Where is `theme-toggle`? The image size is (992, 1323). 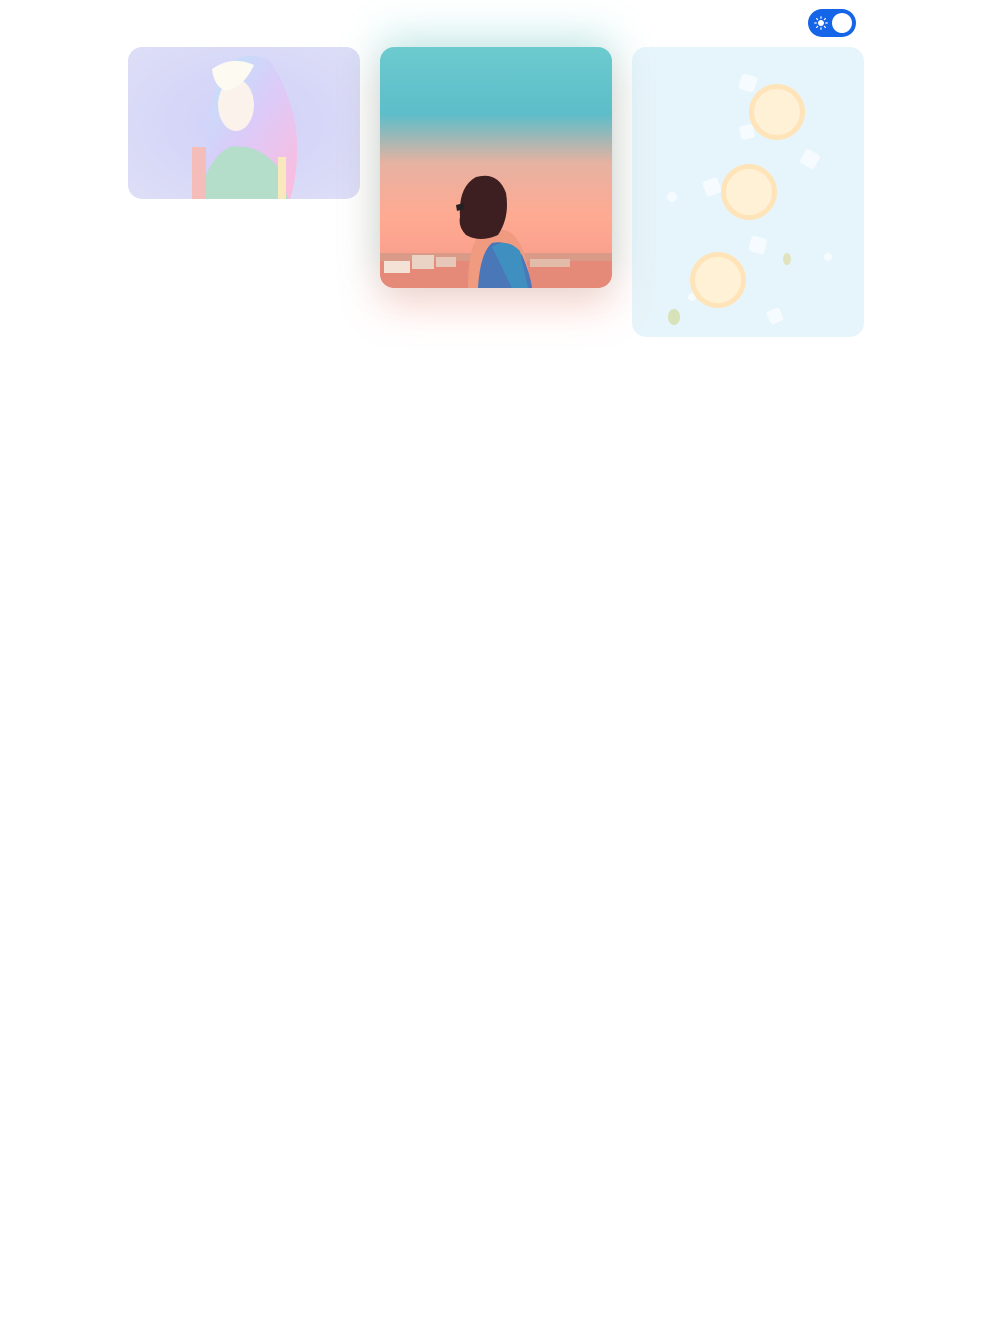 theme-toggle is located at coordinates (832, 23).